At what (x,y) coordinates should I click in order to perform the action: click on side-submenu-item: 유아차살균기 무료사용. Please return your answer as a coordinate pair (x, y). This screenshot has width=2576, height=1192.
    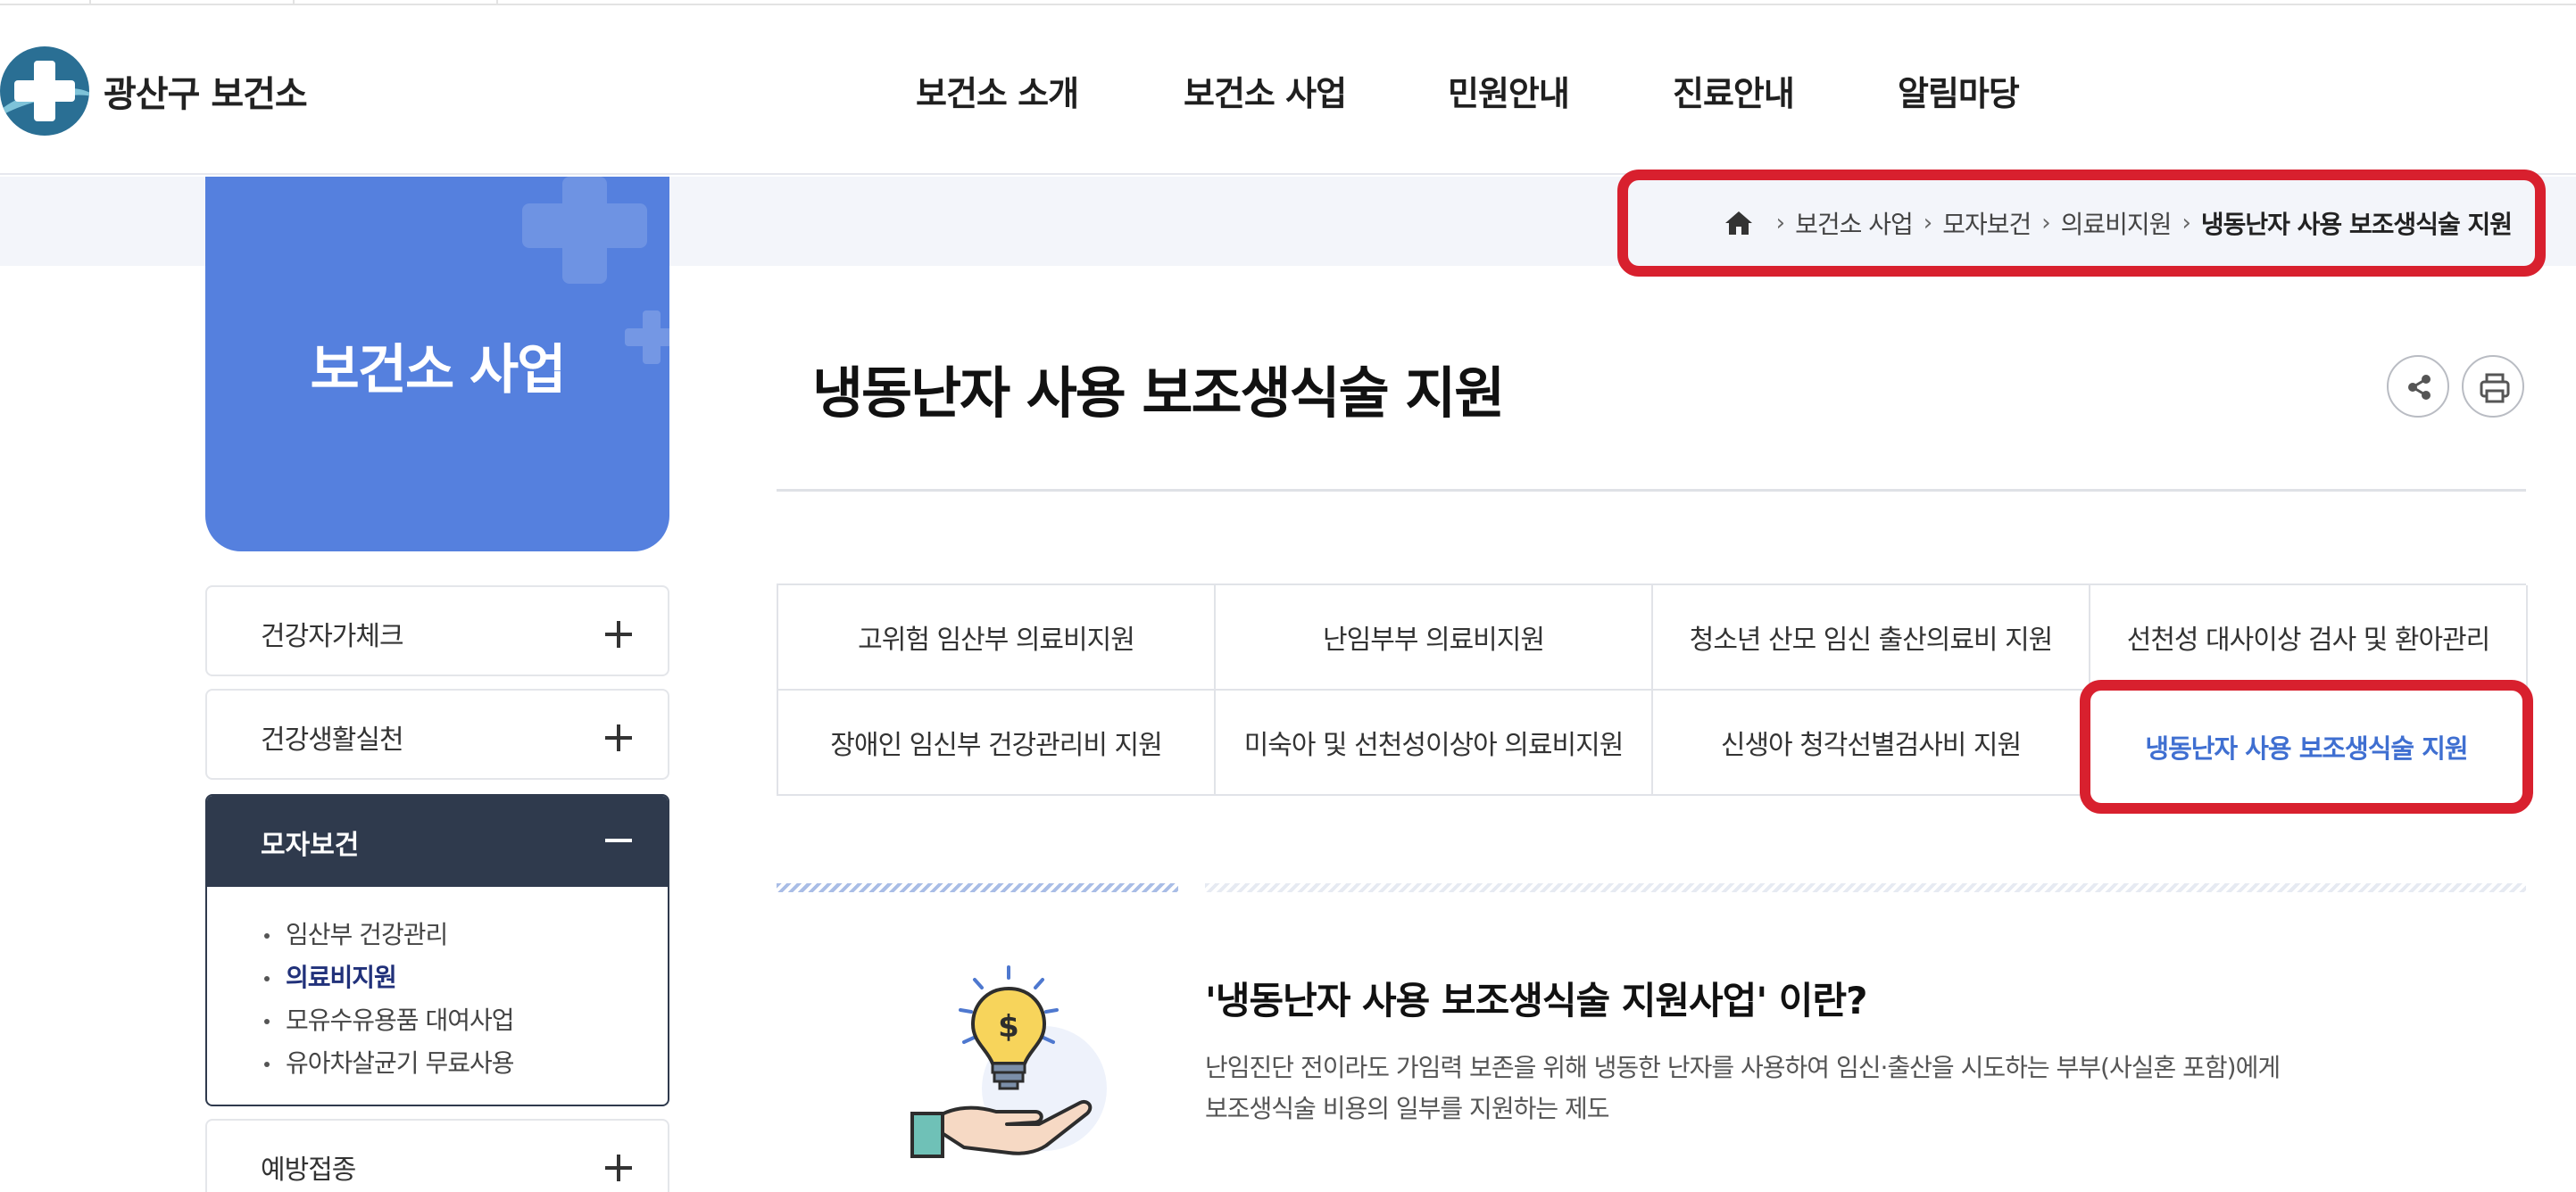
    Looking at the image, I should click on (388, 1063).